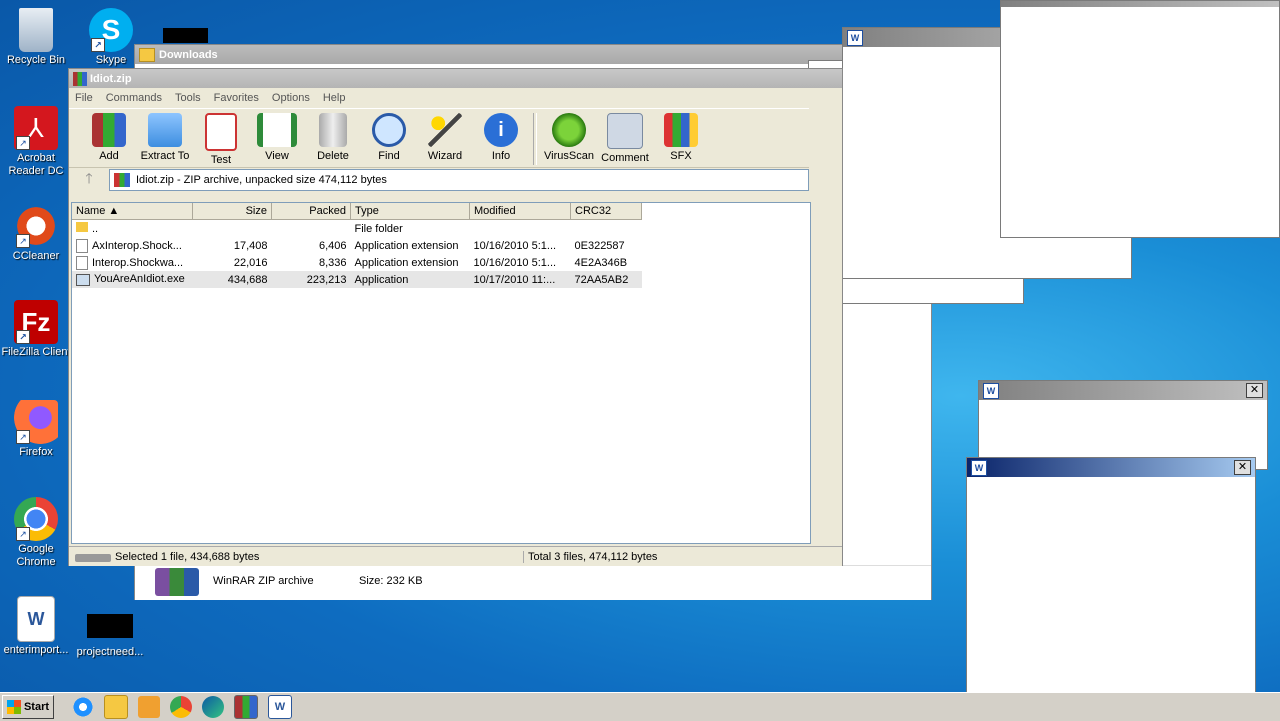  What do you see at coordinates (1147, 639) in the screenshot?
I see `anyrun-watermark: ANY RUN` at bounding box center [1147, 639].